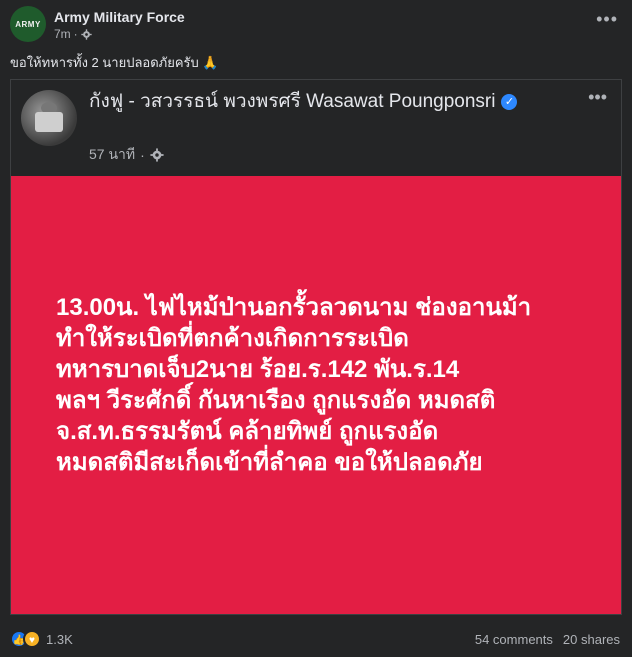  I want to click on verified-badge-icon: ✓, so click(509, 102).